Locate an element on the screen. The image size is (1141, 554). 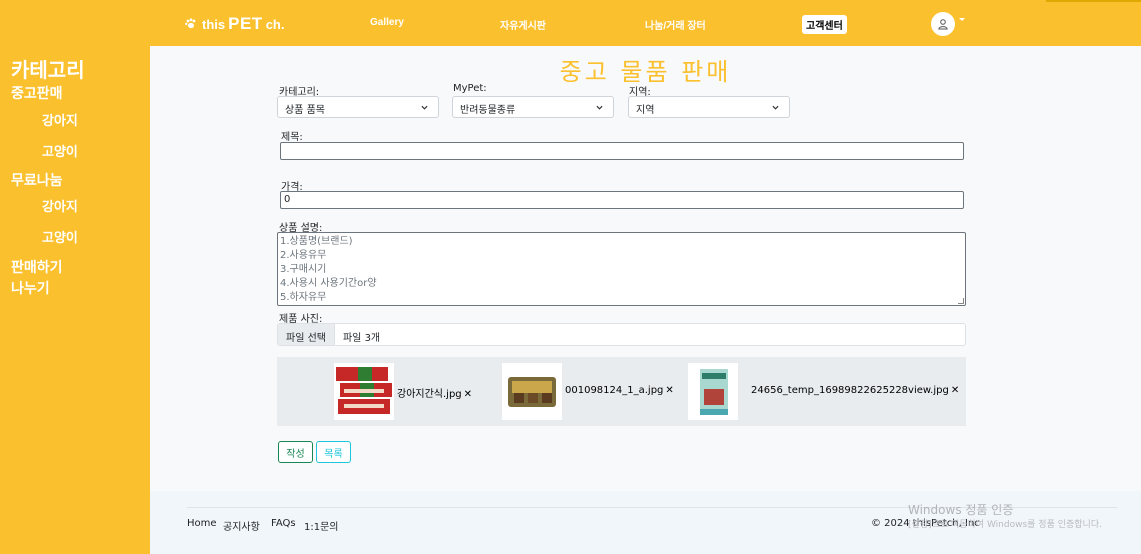
category-select-value: 상품 품목 is located at coordinates (305, 110).